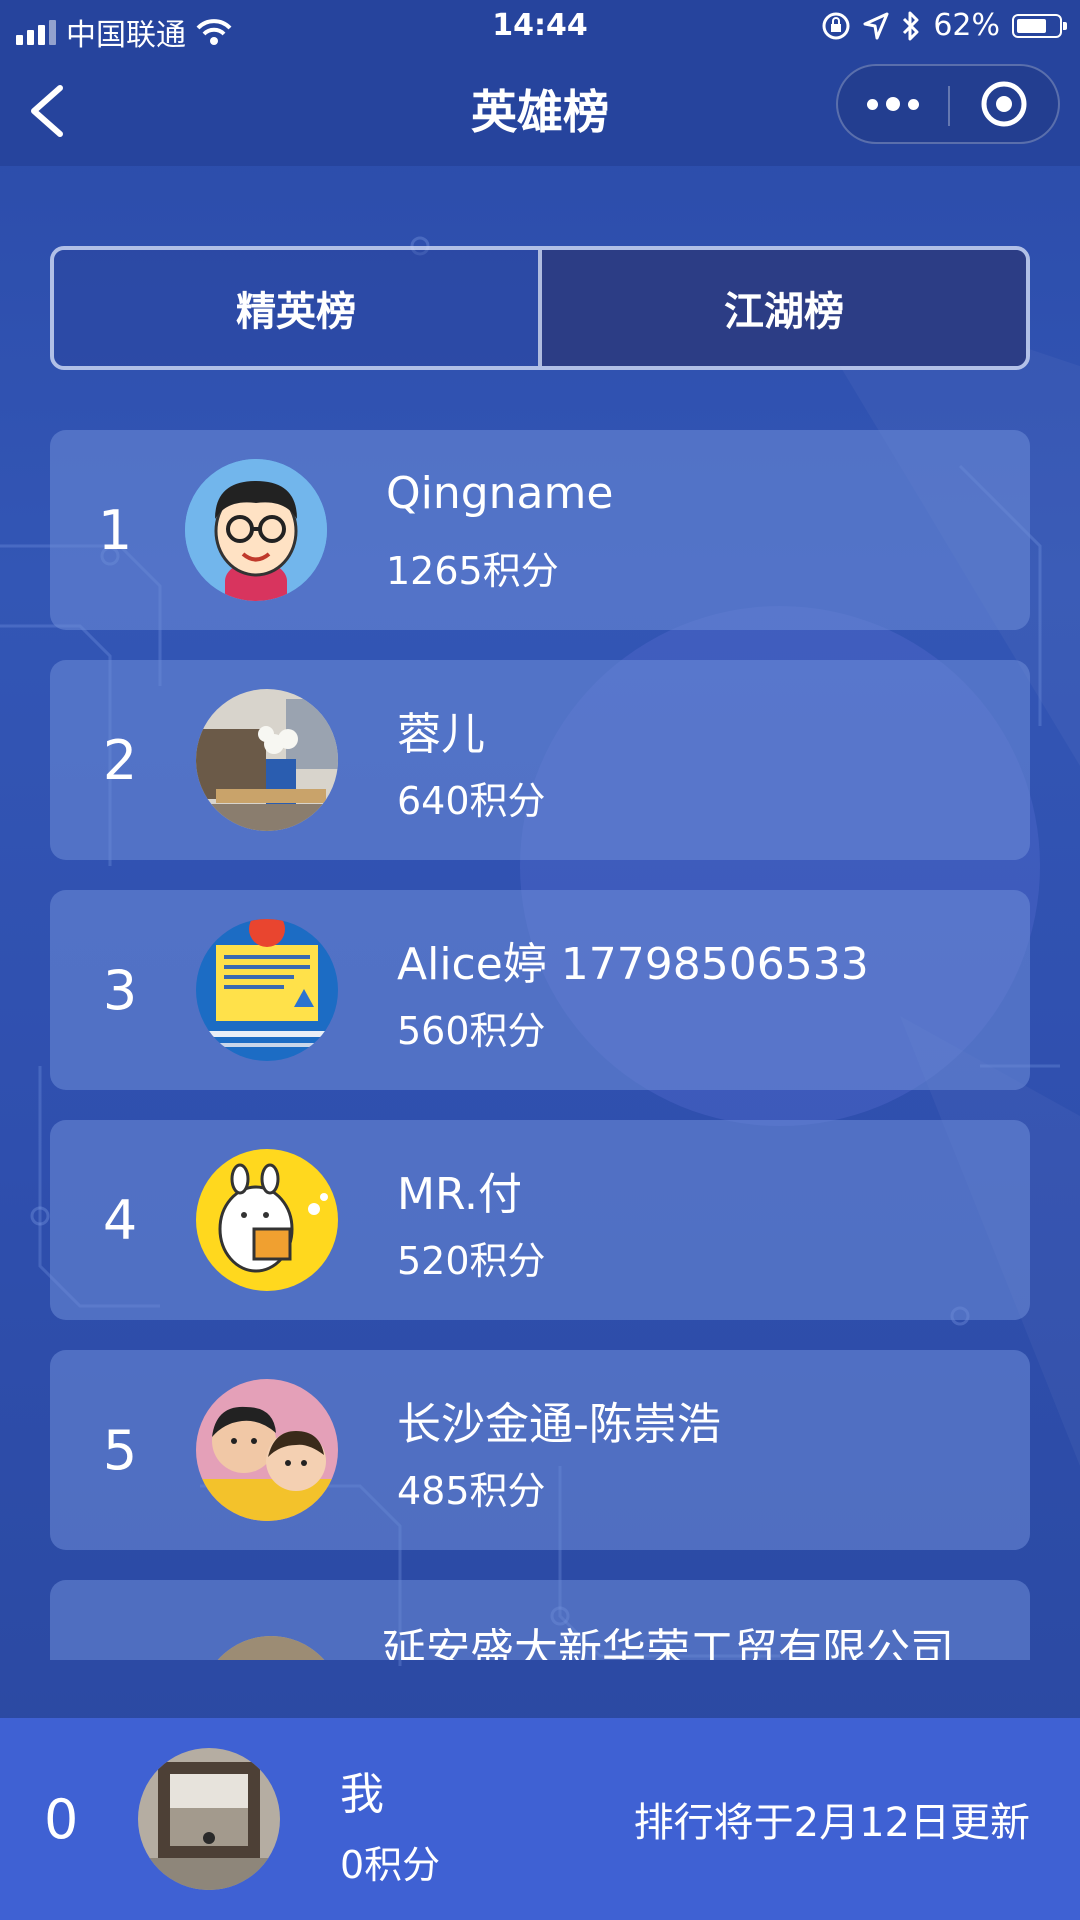 The width and height of the screenshot is (1080, 1920). I want to click on user-name: 延安盛大新华荣工贸有限公司, so click(668, 1642).